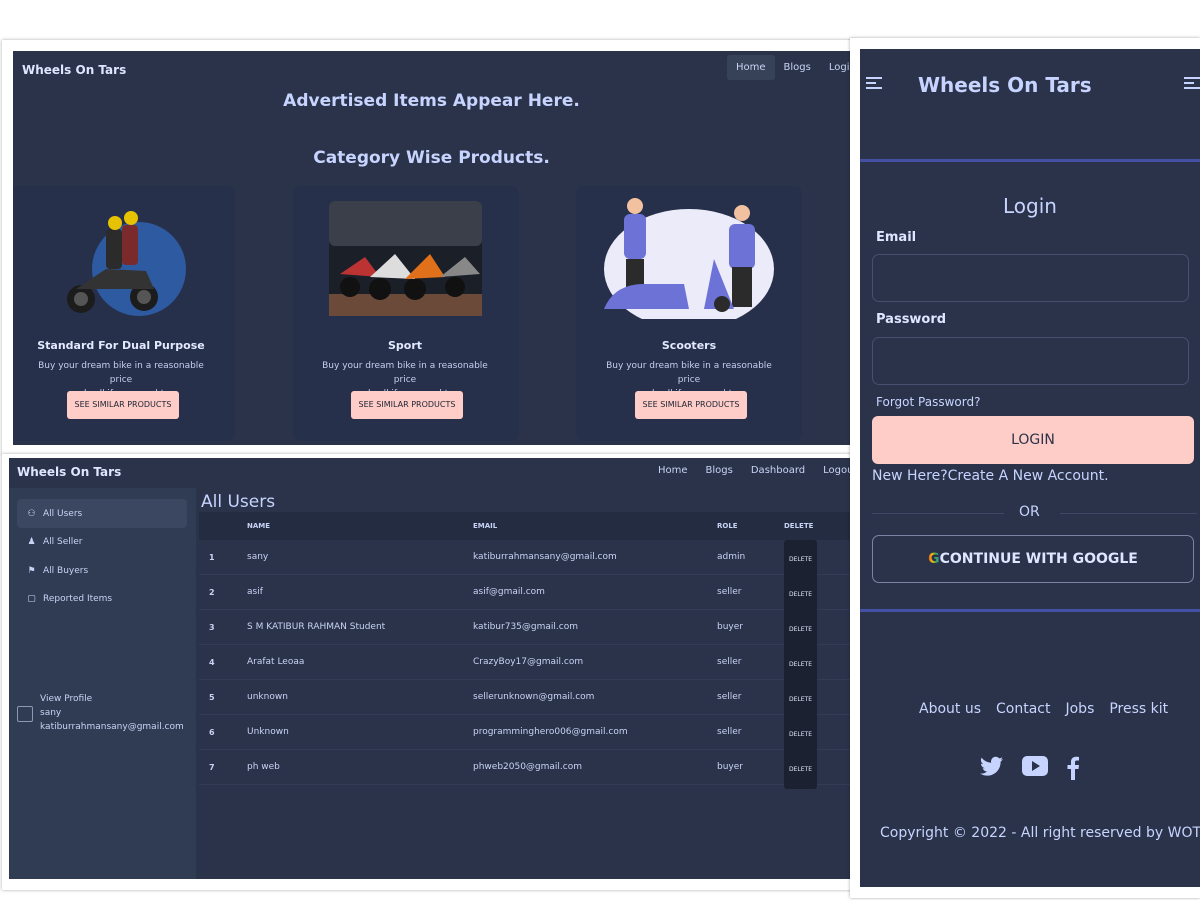  I want to click on dual-purpose-bike-image, so click(126, 263).